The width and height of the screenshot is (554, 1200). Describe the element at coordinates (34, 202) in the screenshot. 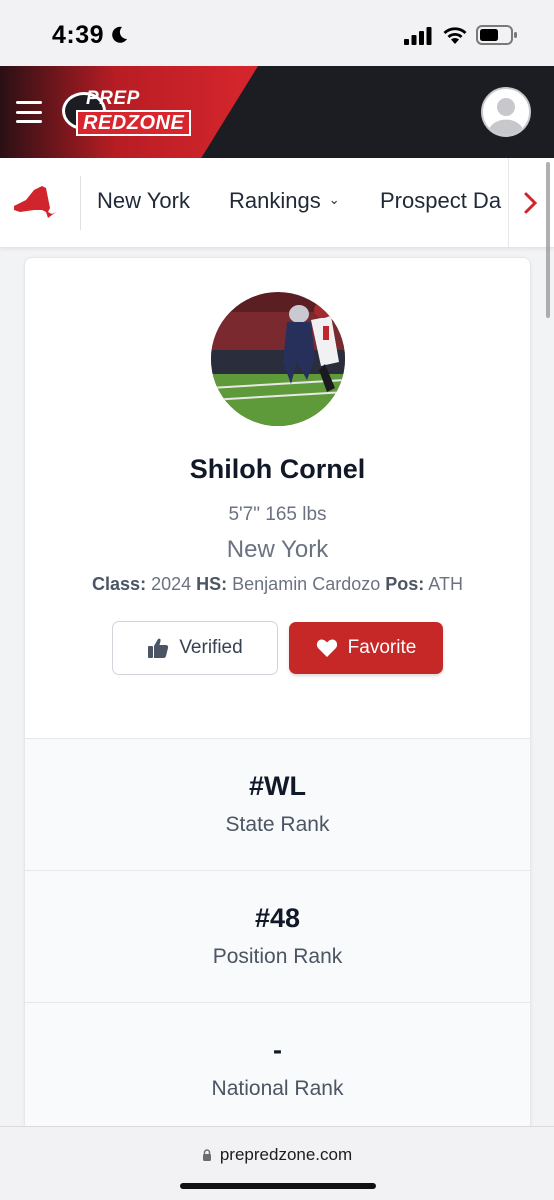

I see `new-york-state-icon` at that location.